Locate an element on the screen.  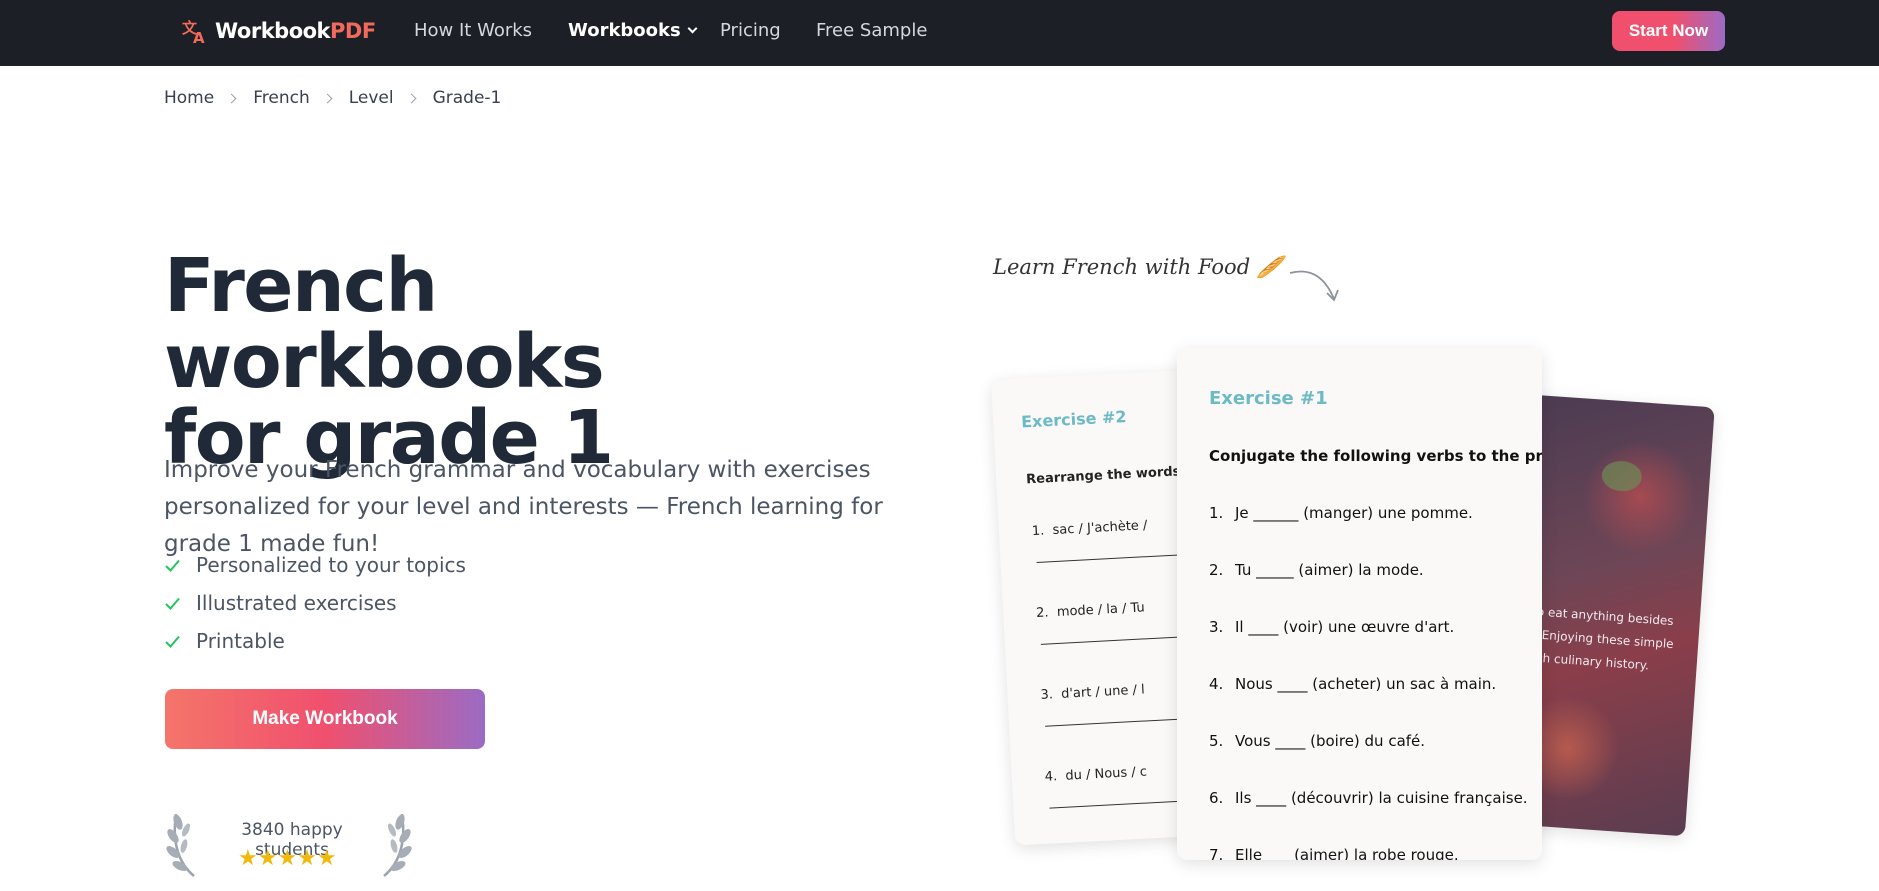
breadcrumb-french: French is located at coordinates (281, 98).